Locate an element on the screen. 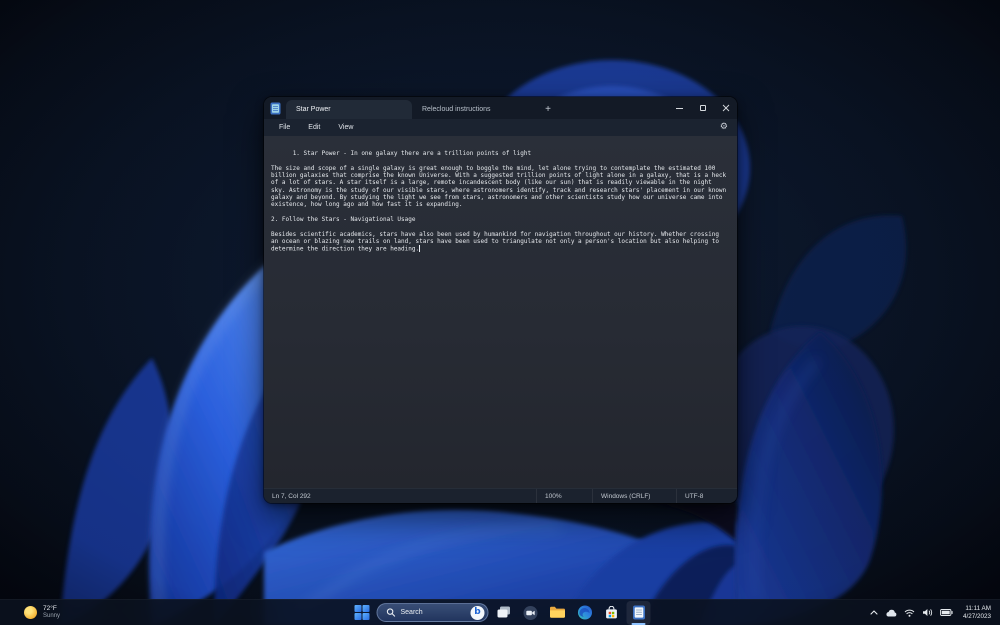 The height and width of the screenshot is (625, 1000). onedrive-cloud-icon is located at coordinates (891, 613).